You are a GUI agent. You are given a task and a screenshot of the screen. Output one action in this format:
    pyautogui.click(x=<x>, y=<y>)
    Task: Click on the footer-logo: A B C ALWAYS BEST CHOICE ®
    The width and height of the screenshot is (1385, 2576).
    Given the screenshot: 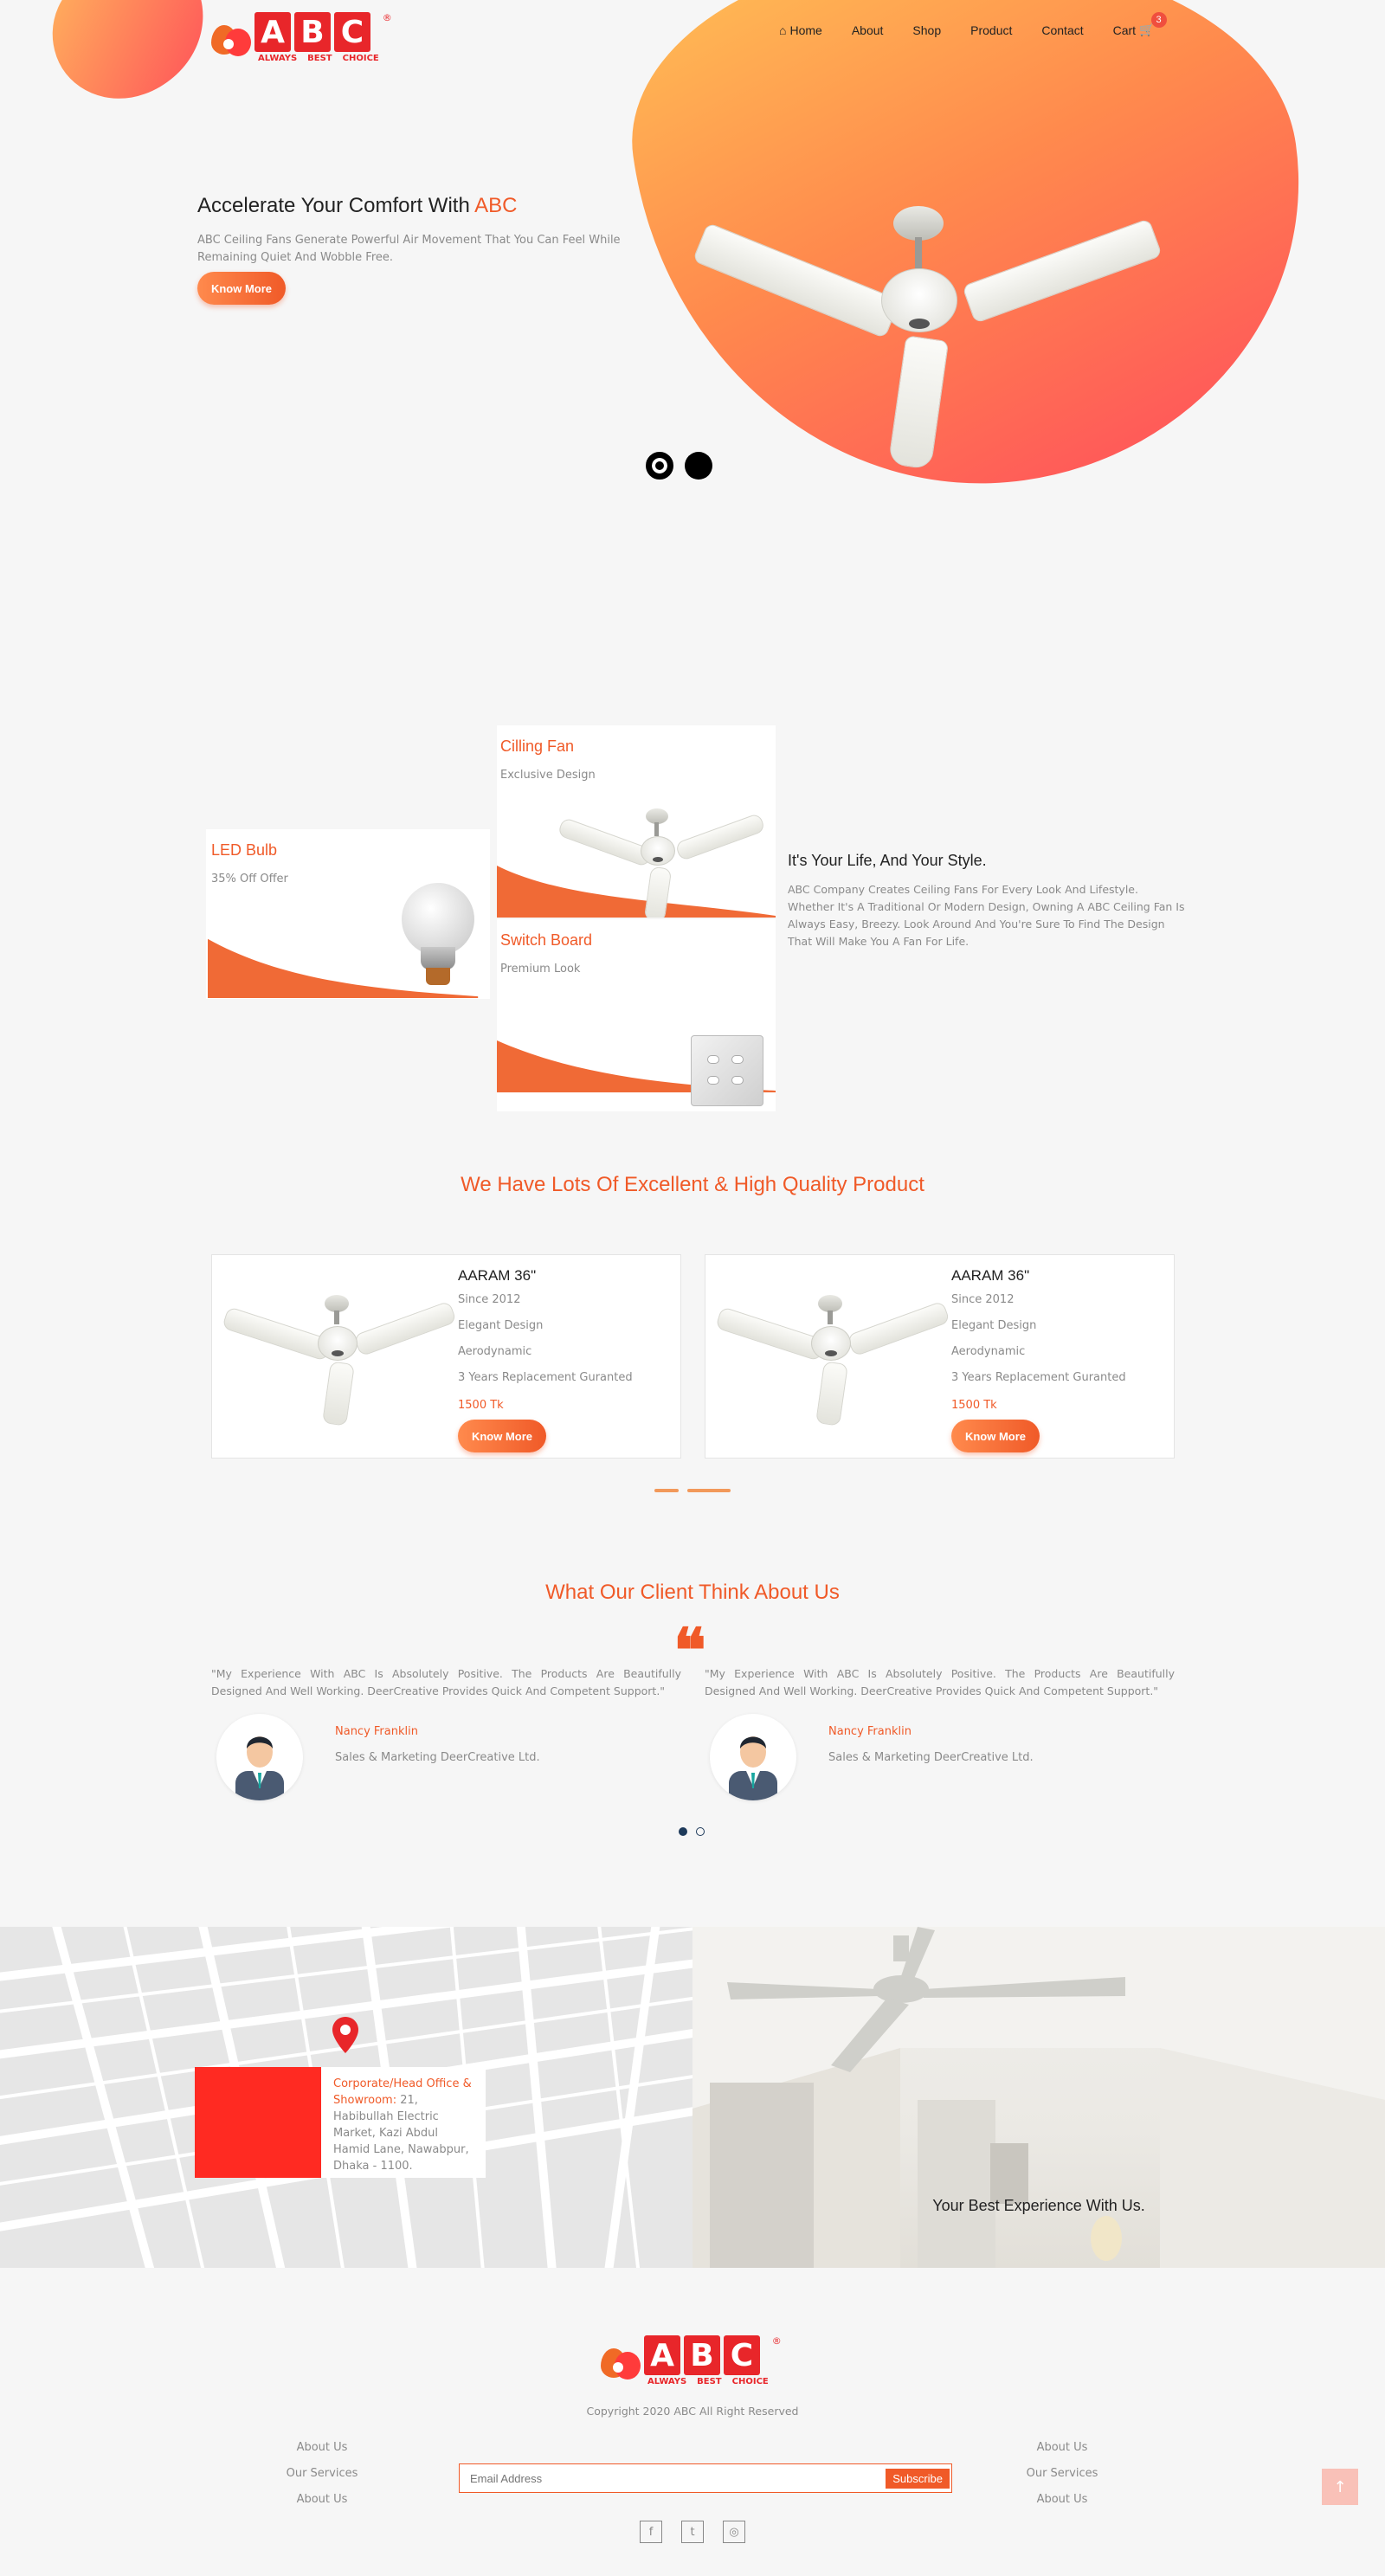 What is the action you would take?
    pyautogui.click(x=691, y=2360)
    